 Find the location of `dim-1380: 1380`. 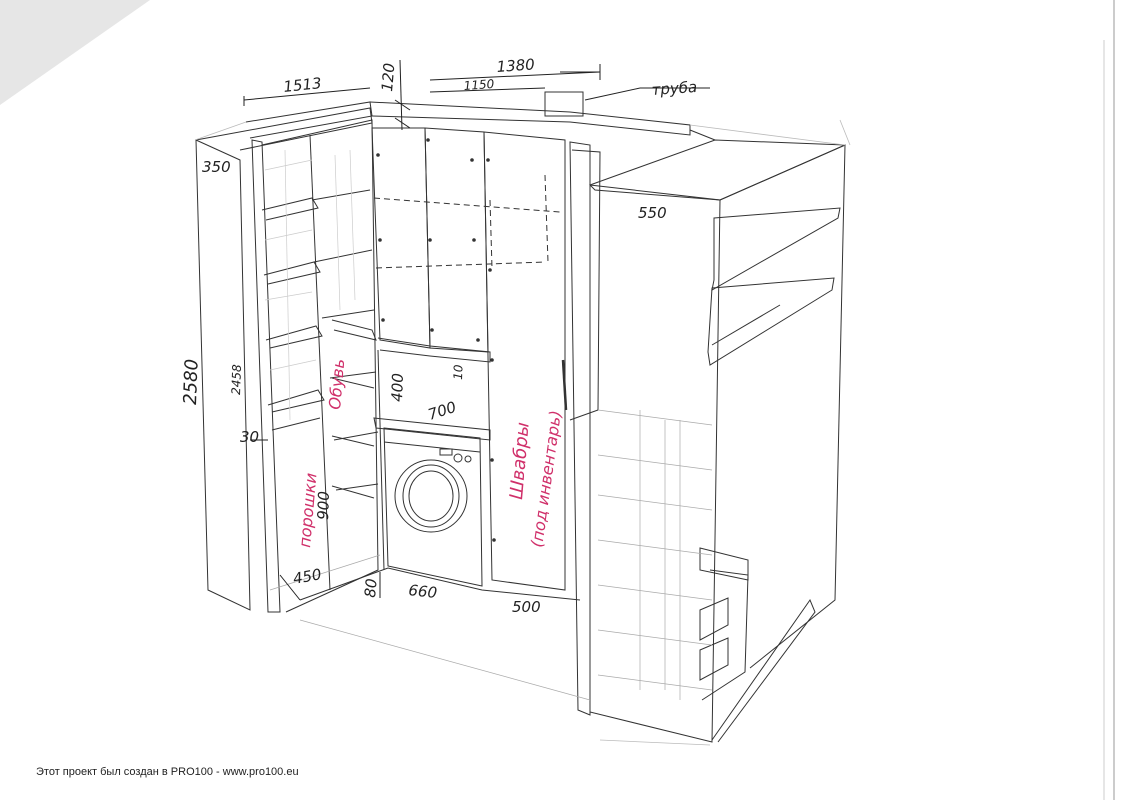

dim-1380: 1380 is located at coordinates (515, 65).